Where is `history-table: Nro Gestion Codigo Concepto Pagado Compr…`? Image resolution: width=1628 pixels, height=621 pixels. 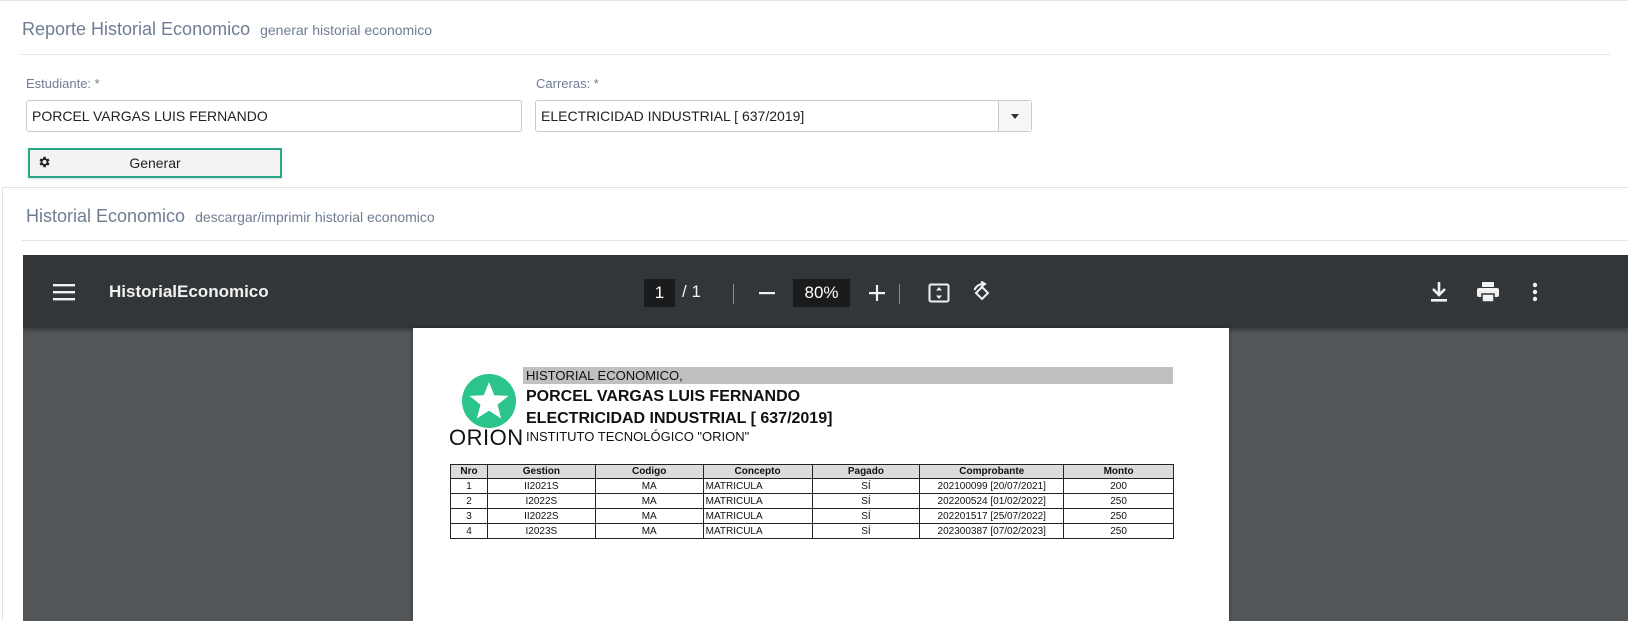
history-table: Nro Gestion Codigo Concepto Pagado Compr… is located at coordinates (812, 501).